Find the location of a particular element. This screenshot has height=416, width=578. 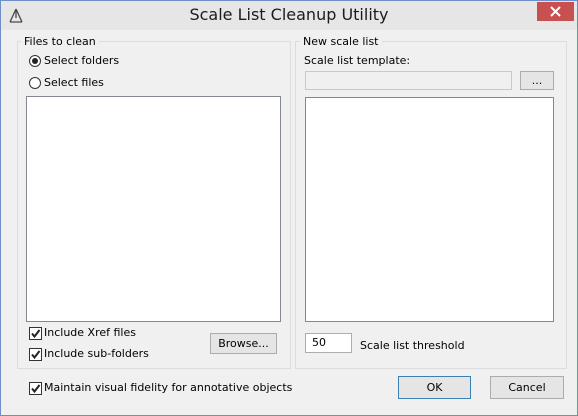

include-subfolders-label: Include sub-folders is located at coordinates (96, 354).